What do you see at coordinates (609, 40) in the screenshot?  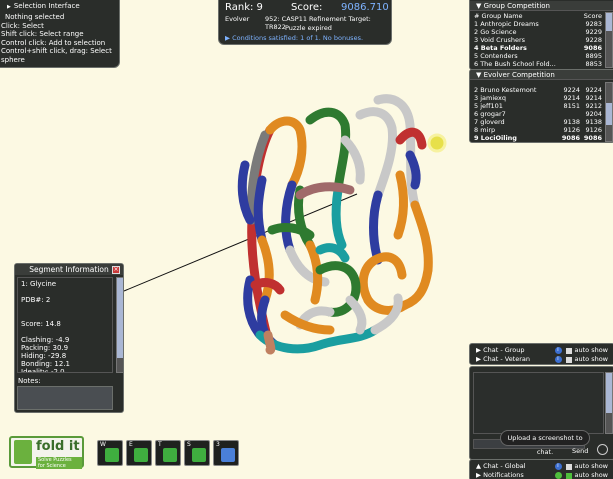 I see `group-scrollbar` at bounding box center [609, 40].